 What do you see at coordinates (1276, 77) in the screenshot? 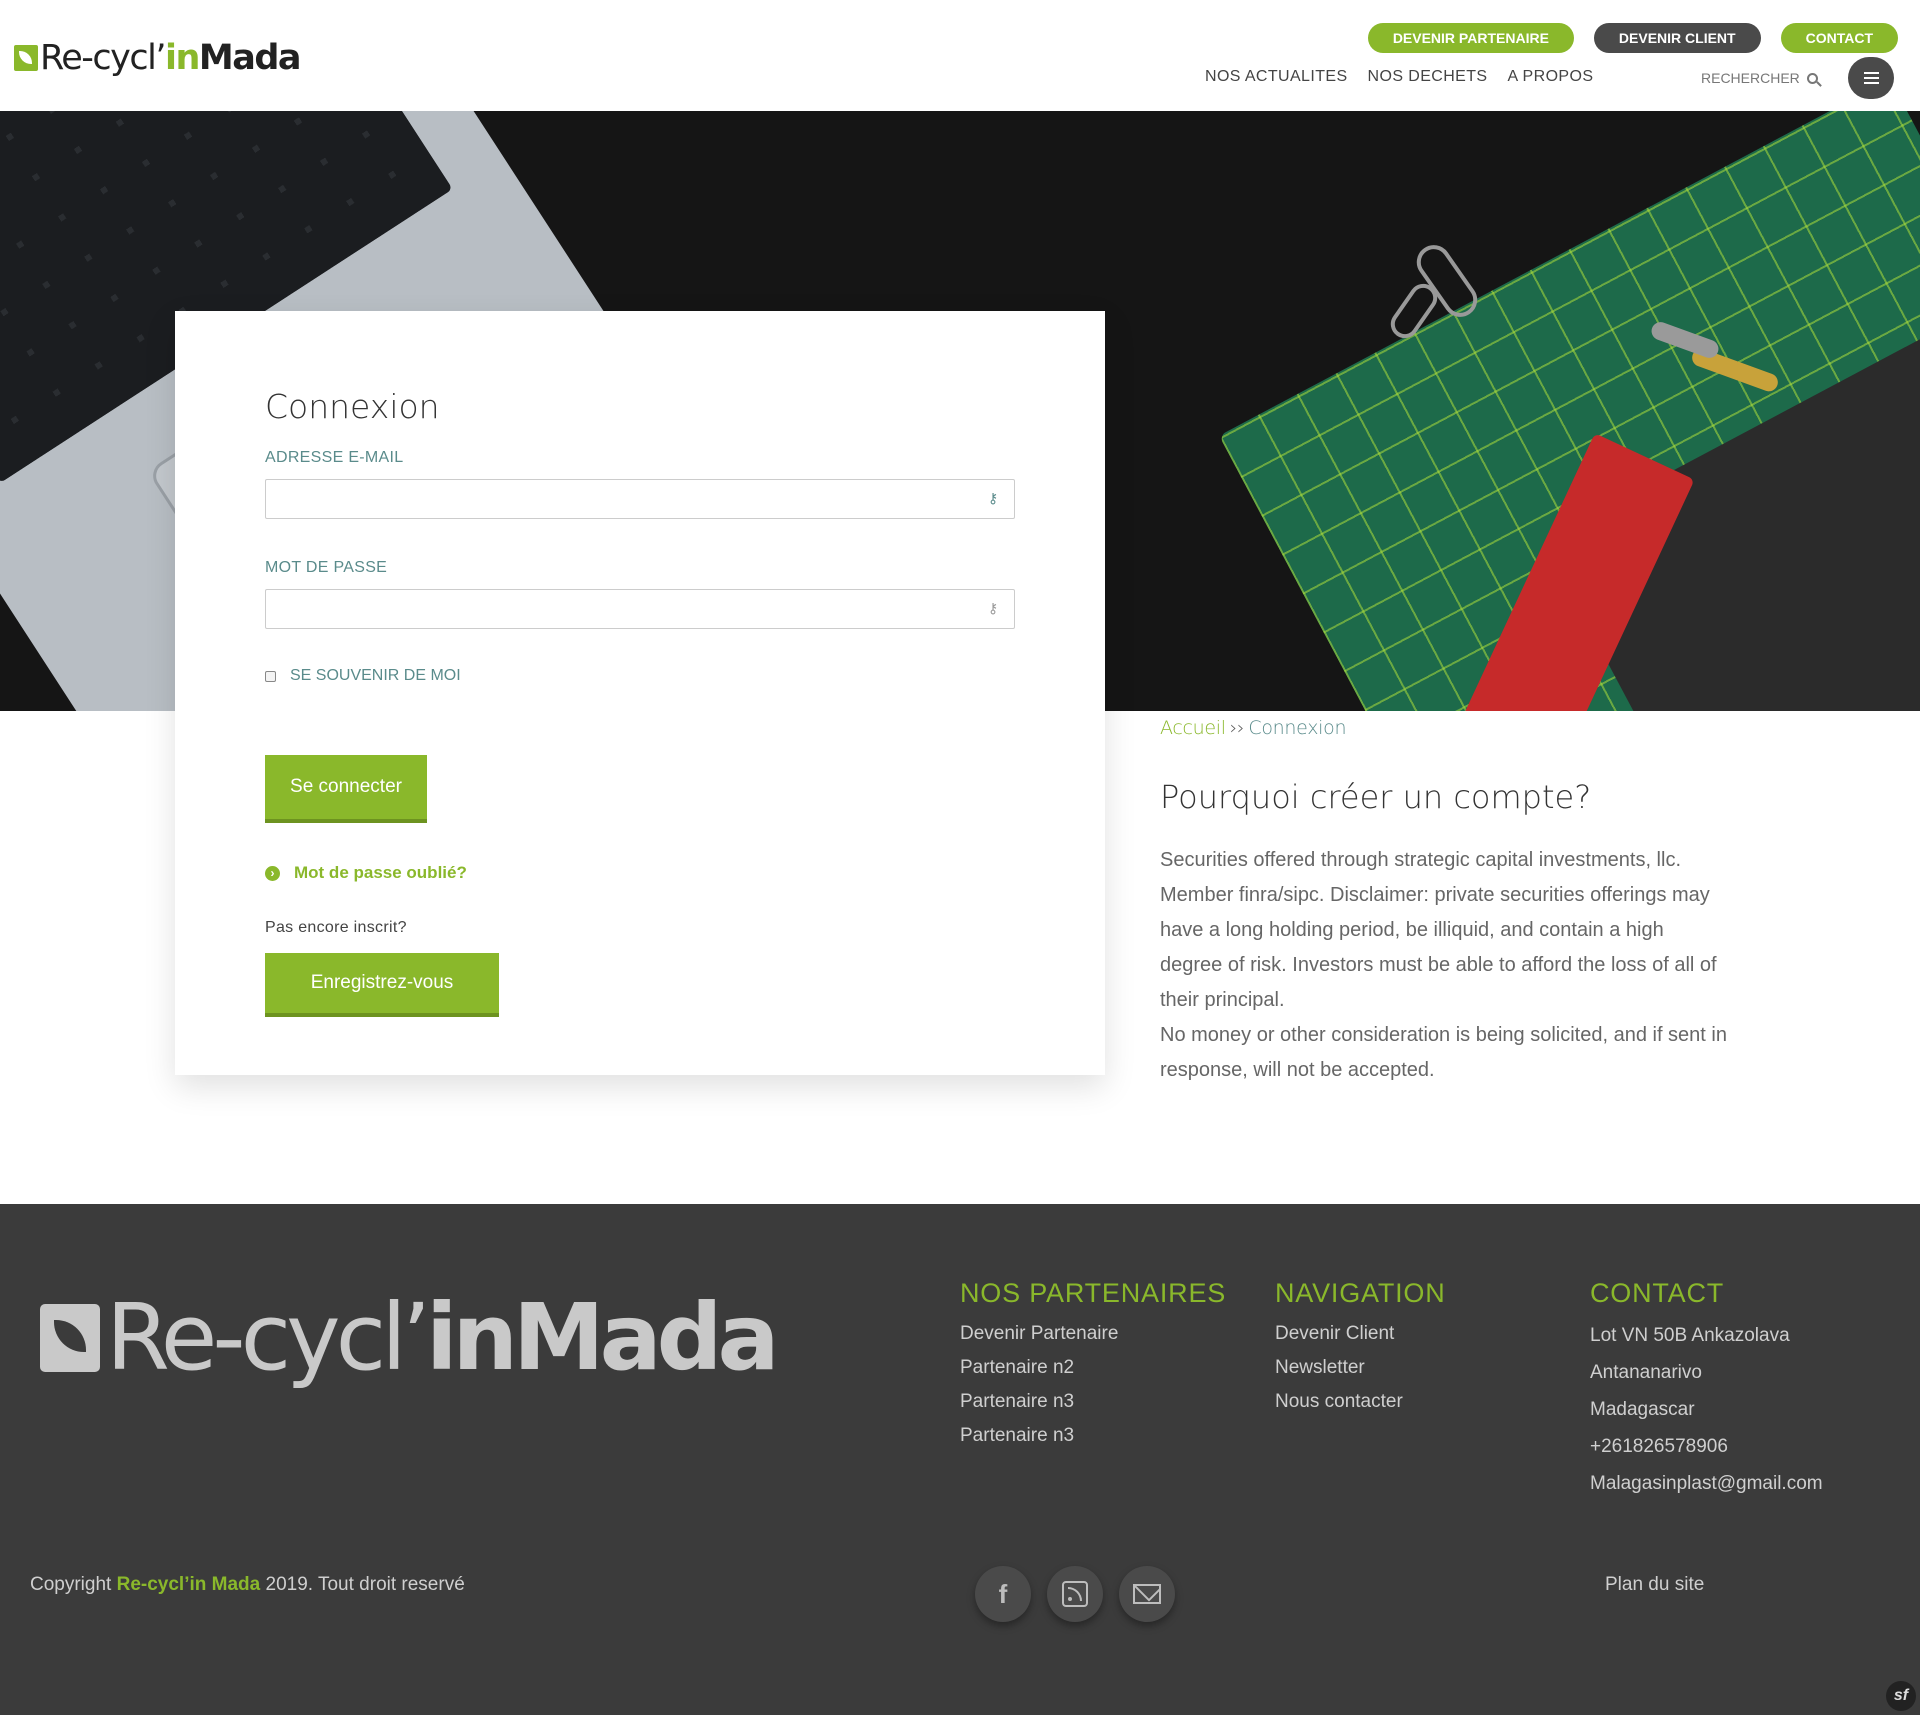
I see `nav-item-actualites: NOS ACTUALITES` at bounding box center [1276, 77].